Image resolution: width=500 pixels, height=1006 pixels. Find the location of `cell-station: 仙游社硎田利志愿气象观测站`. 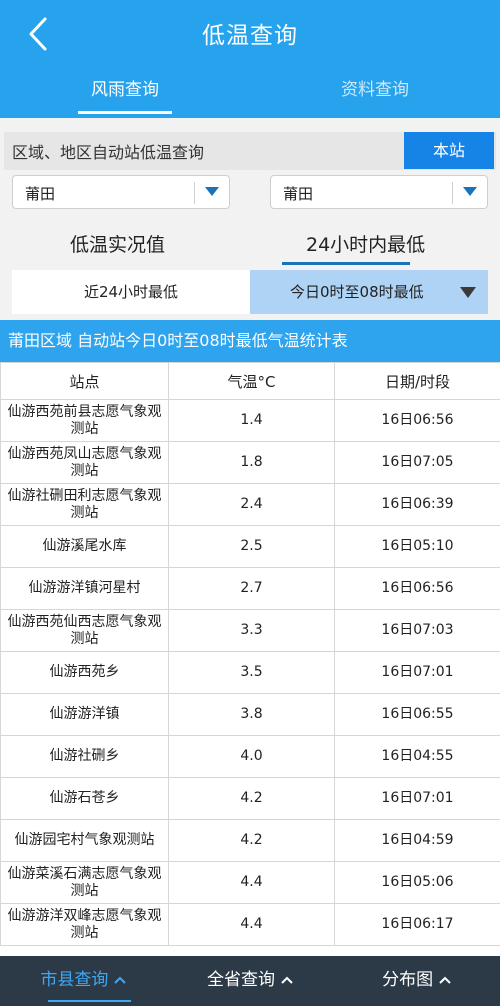

cell-station: 仙游社硎田利志愿气象观测站 is located at coordinates (84, 504).